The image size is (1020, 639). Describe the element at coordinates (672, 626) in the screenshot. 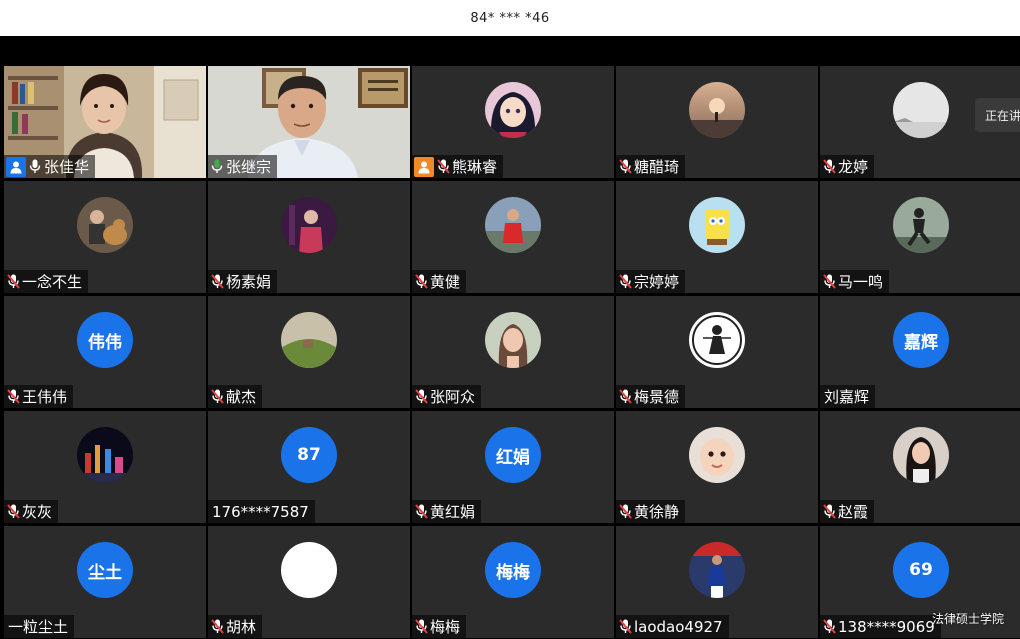

I see `participant-name-bar: laodao4927` at that location.